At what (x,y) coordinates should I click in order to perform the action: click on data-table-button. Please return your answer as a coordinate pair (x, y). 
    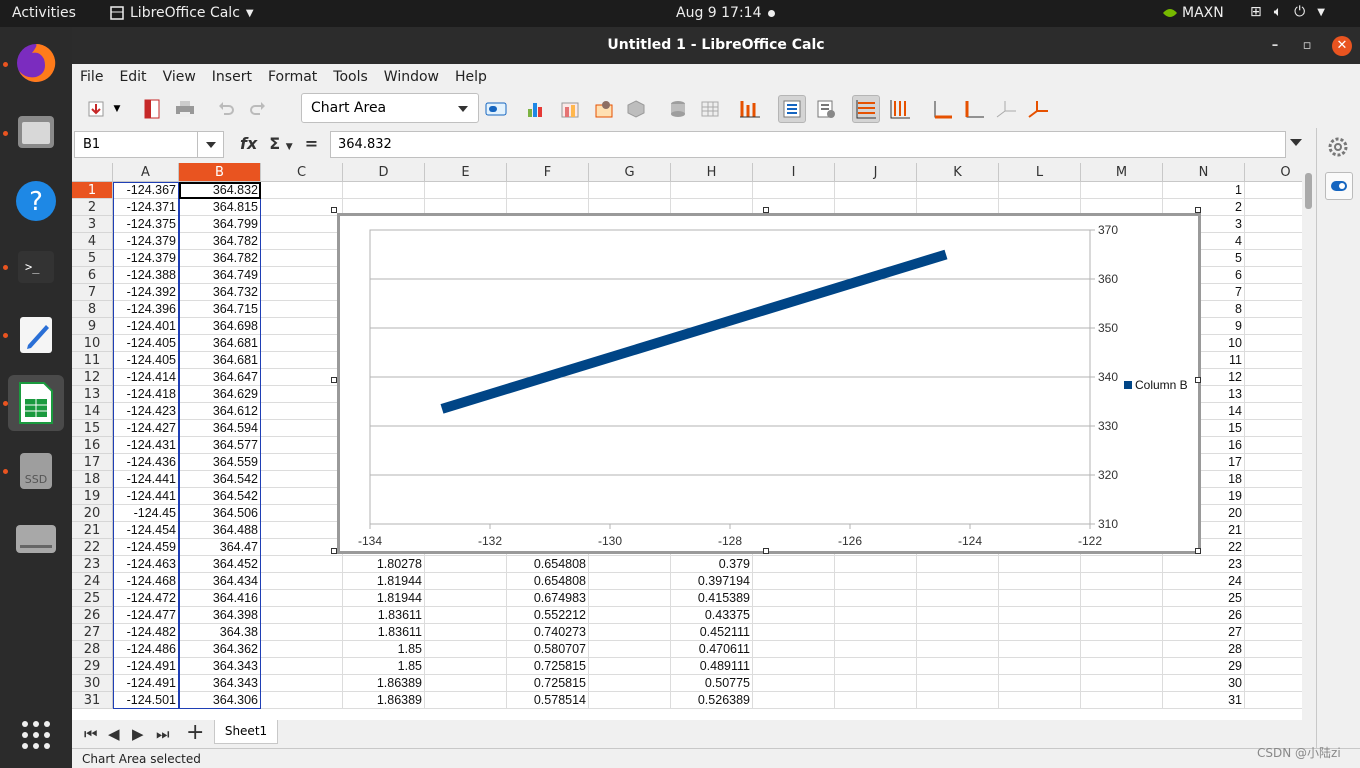
    Looking at the image, I should click on (678, 109).